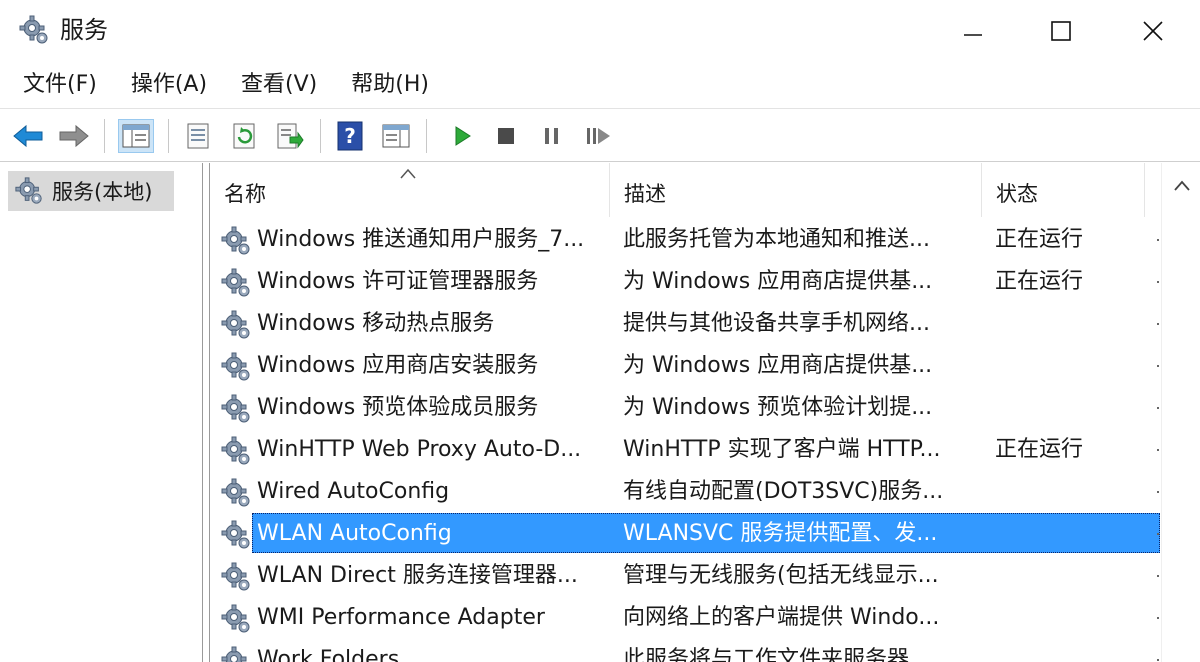  Describe the element at coordinates (973, 31) in the screenshot. I see `minimize-button` at that location.